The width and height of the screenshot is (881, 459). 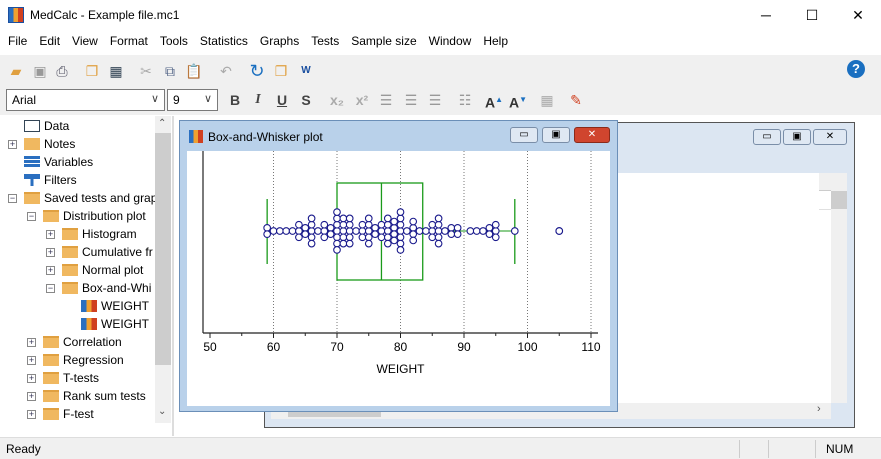 I want to click on menu-file: File, so click(x=17, y=41).